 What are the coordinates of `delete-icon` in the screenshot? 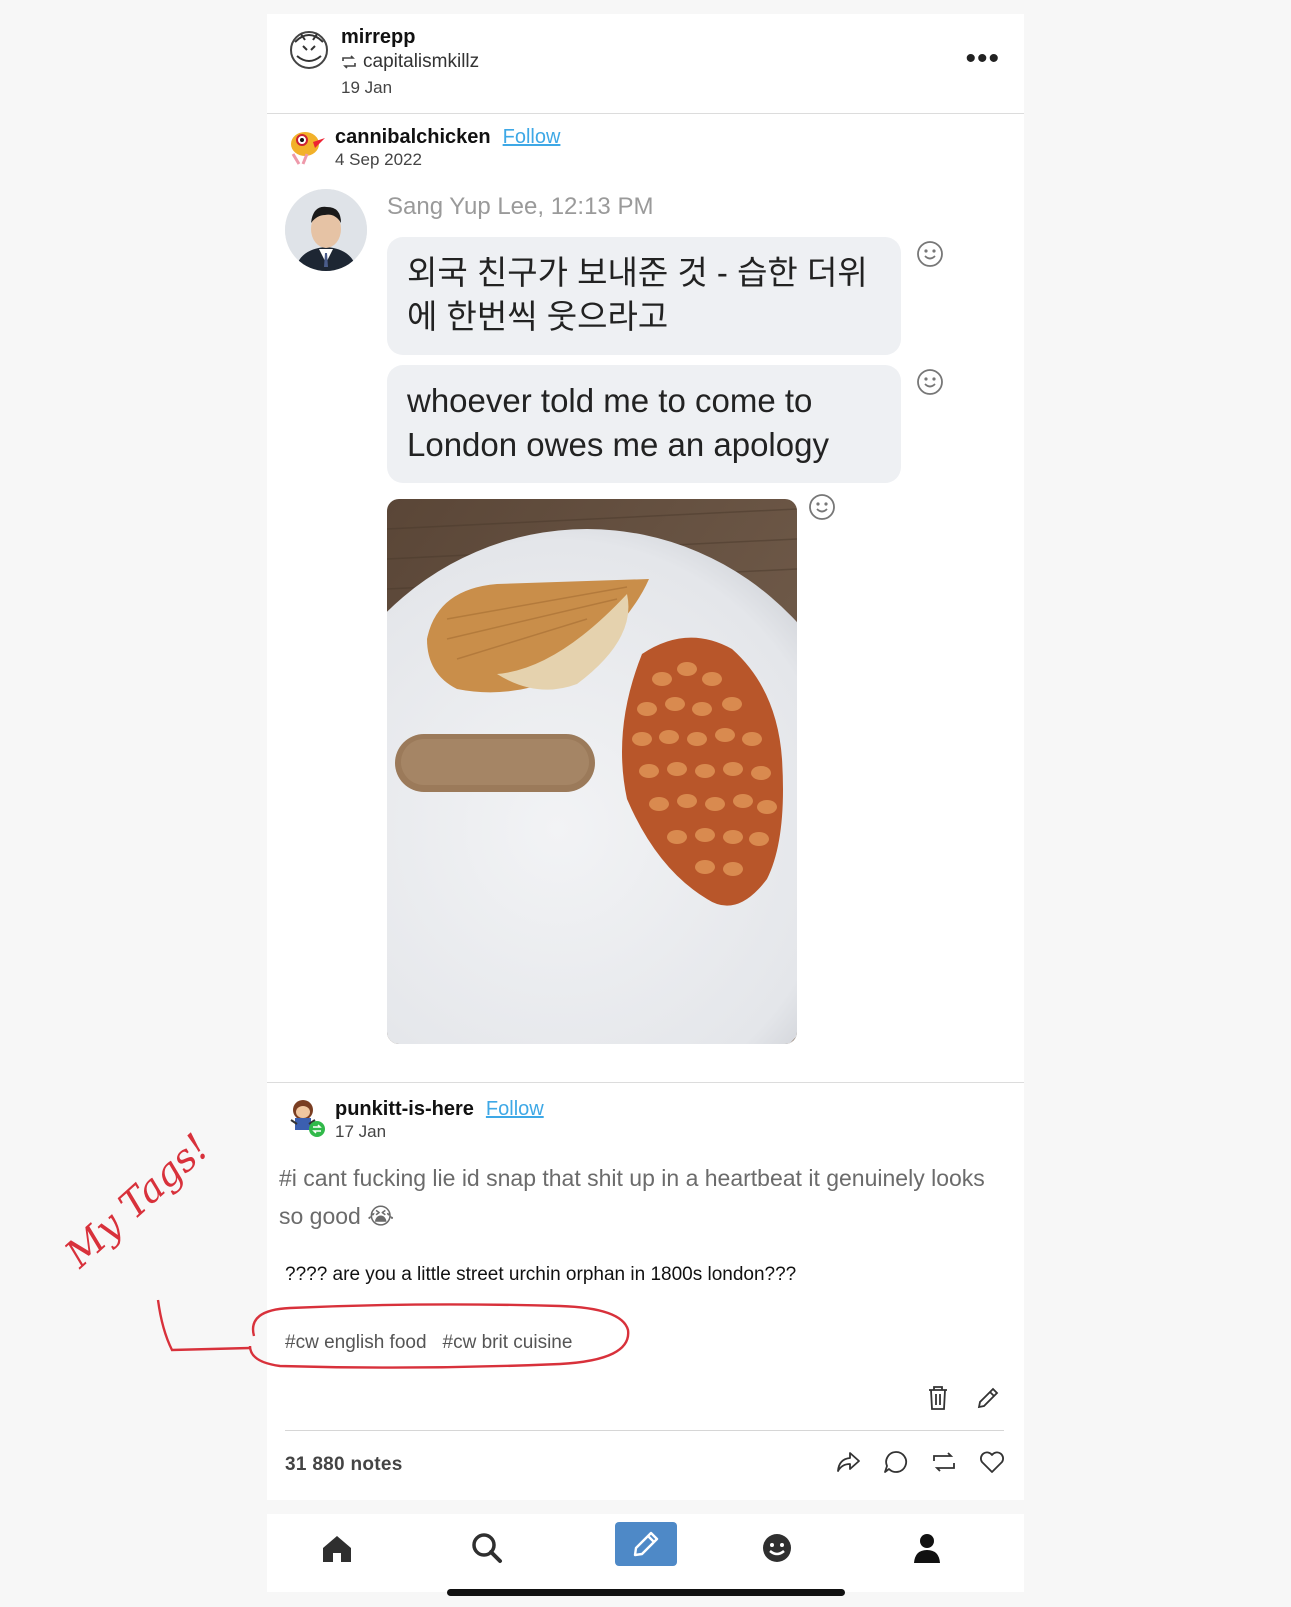 It's located at (938, 1398).